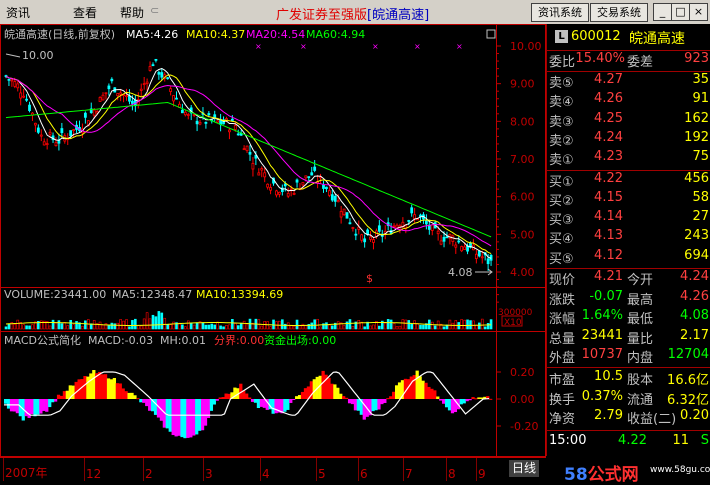 This screenshot has width=710, height=485. Describe the element at coordinates (694, 296) in the screenshot. I see `stat-value: 4.26` at that location.